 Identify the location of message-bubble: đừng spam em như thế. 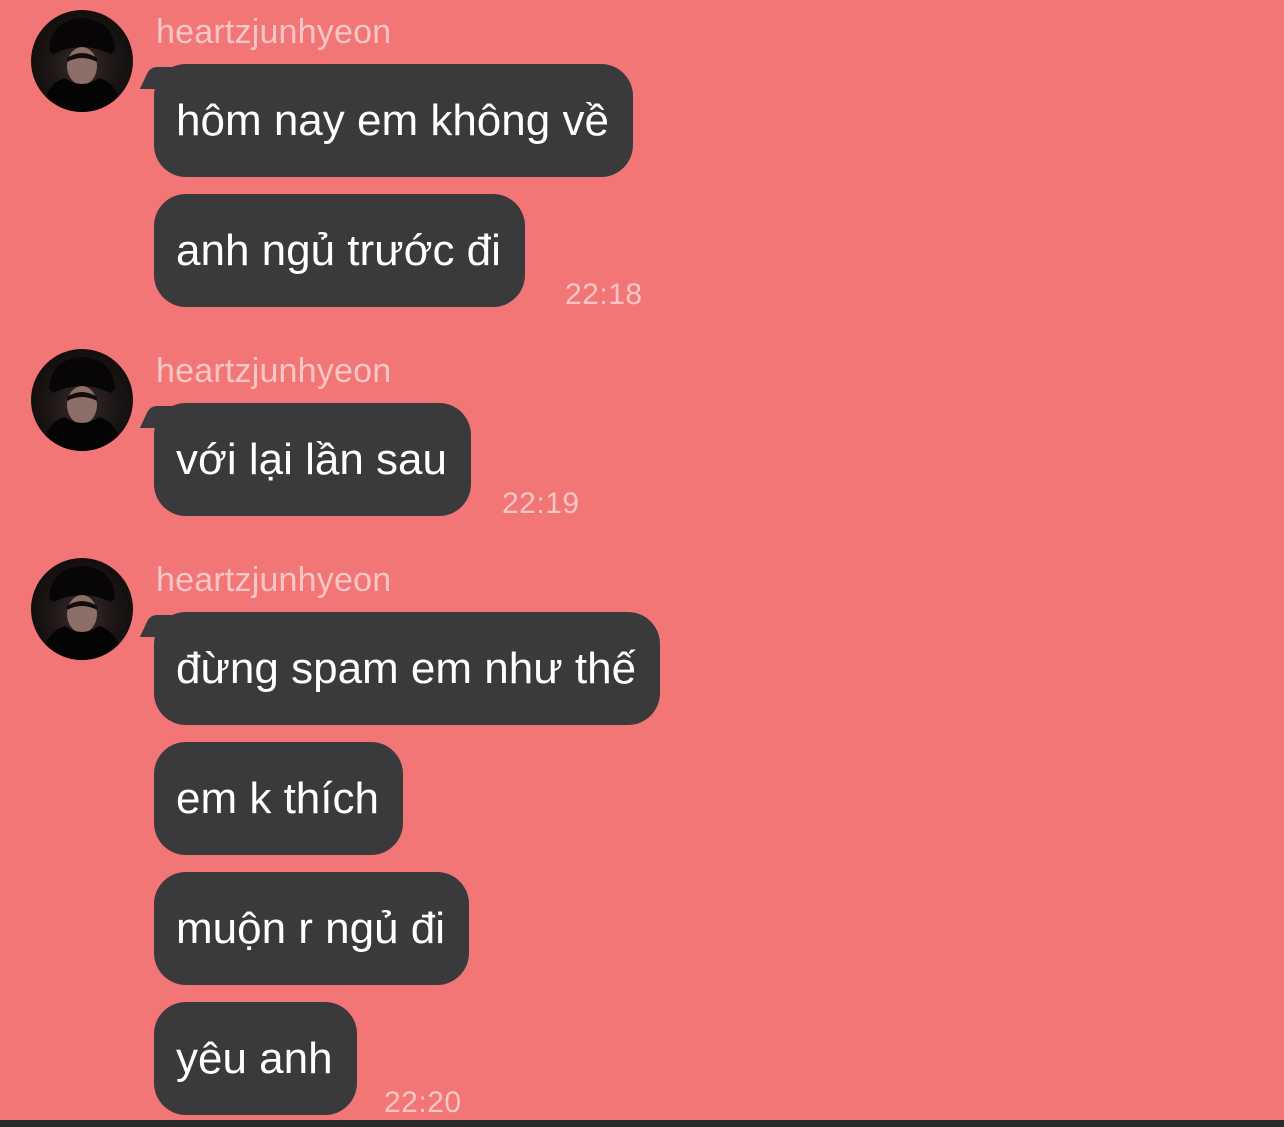
(407, 668).